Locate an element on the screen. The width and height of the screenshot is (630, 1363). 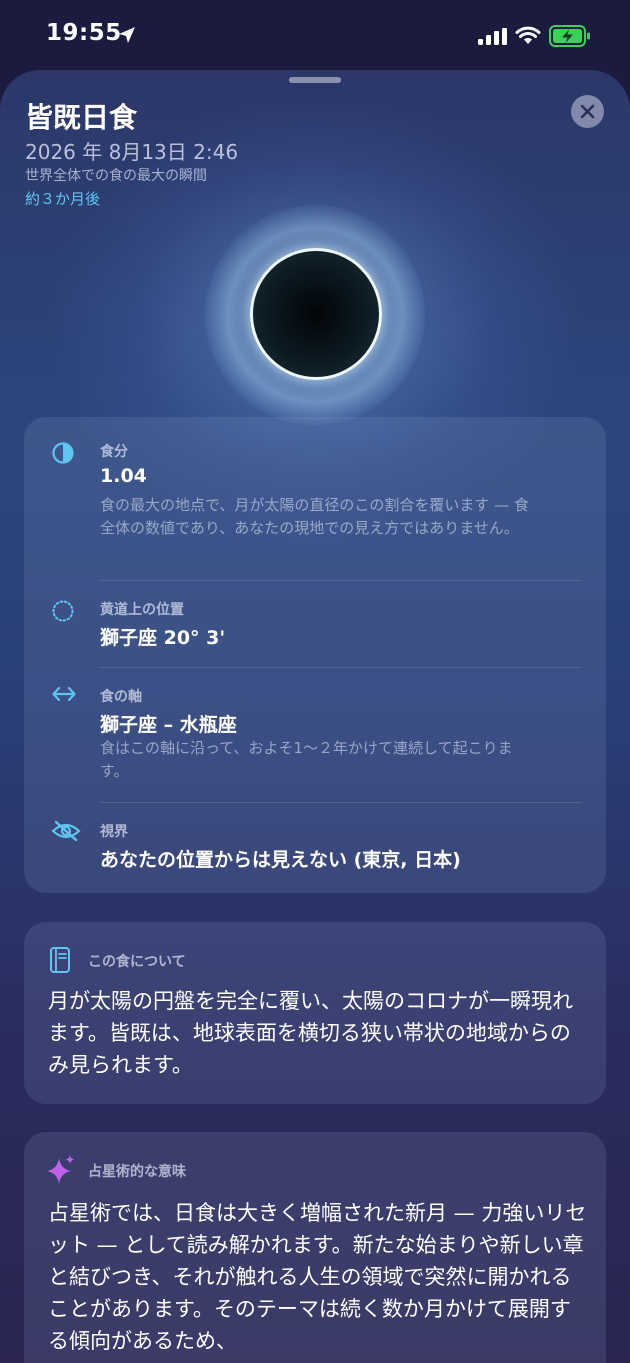
close-icon is located at coordinates (587, 111).